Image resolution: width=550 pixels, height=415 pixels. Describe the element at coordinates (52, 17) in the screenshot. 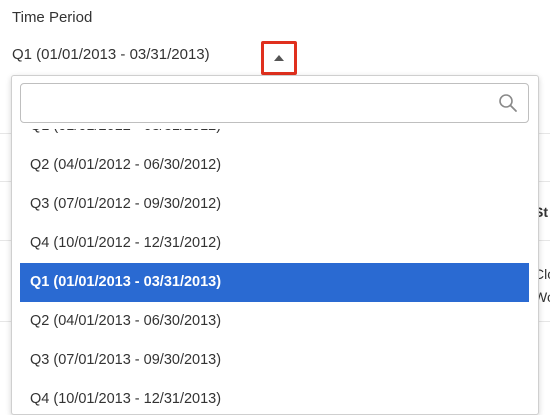

I see `time-period-label: Time Period` at that location.